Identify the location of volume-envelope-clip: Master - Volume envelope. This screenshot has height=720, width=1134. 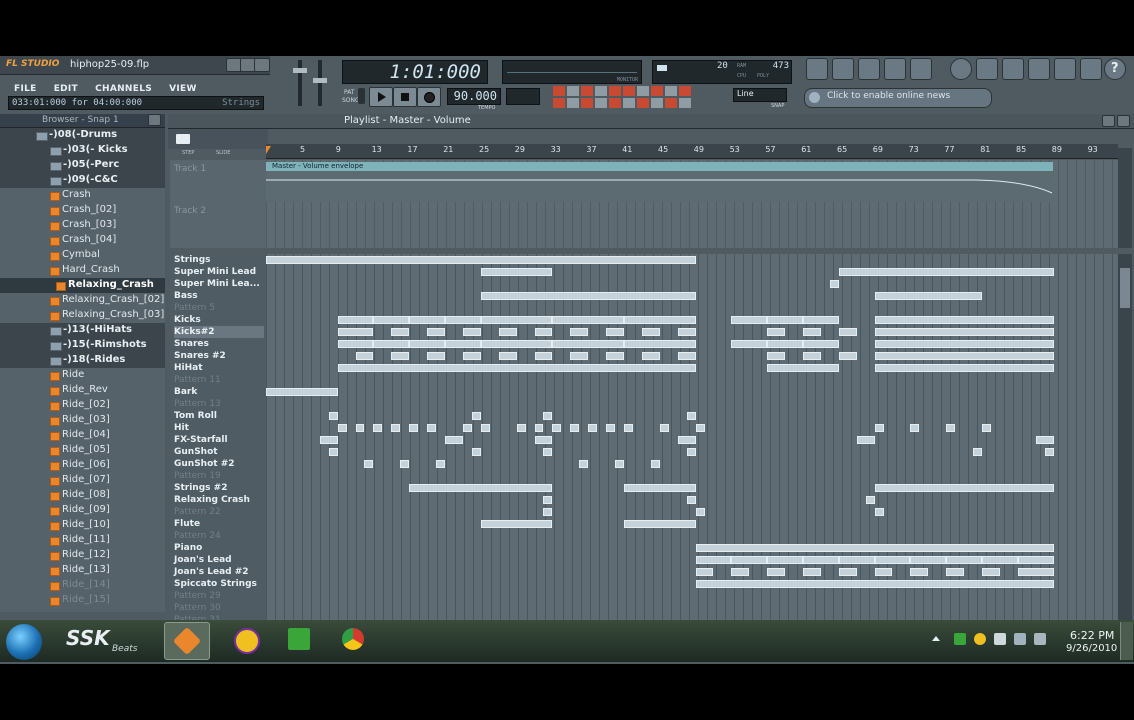
(659, 182).